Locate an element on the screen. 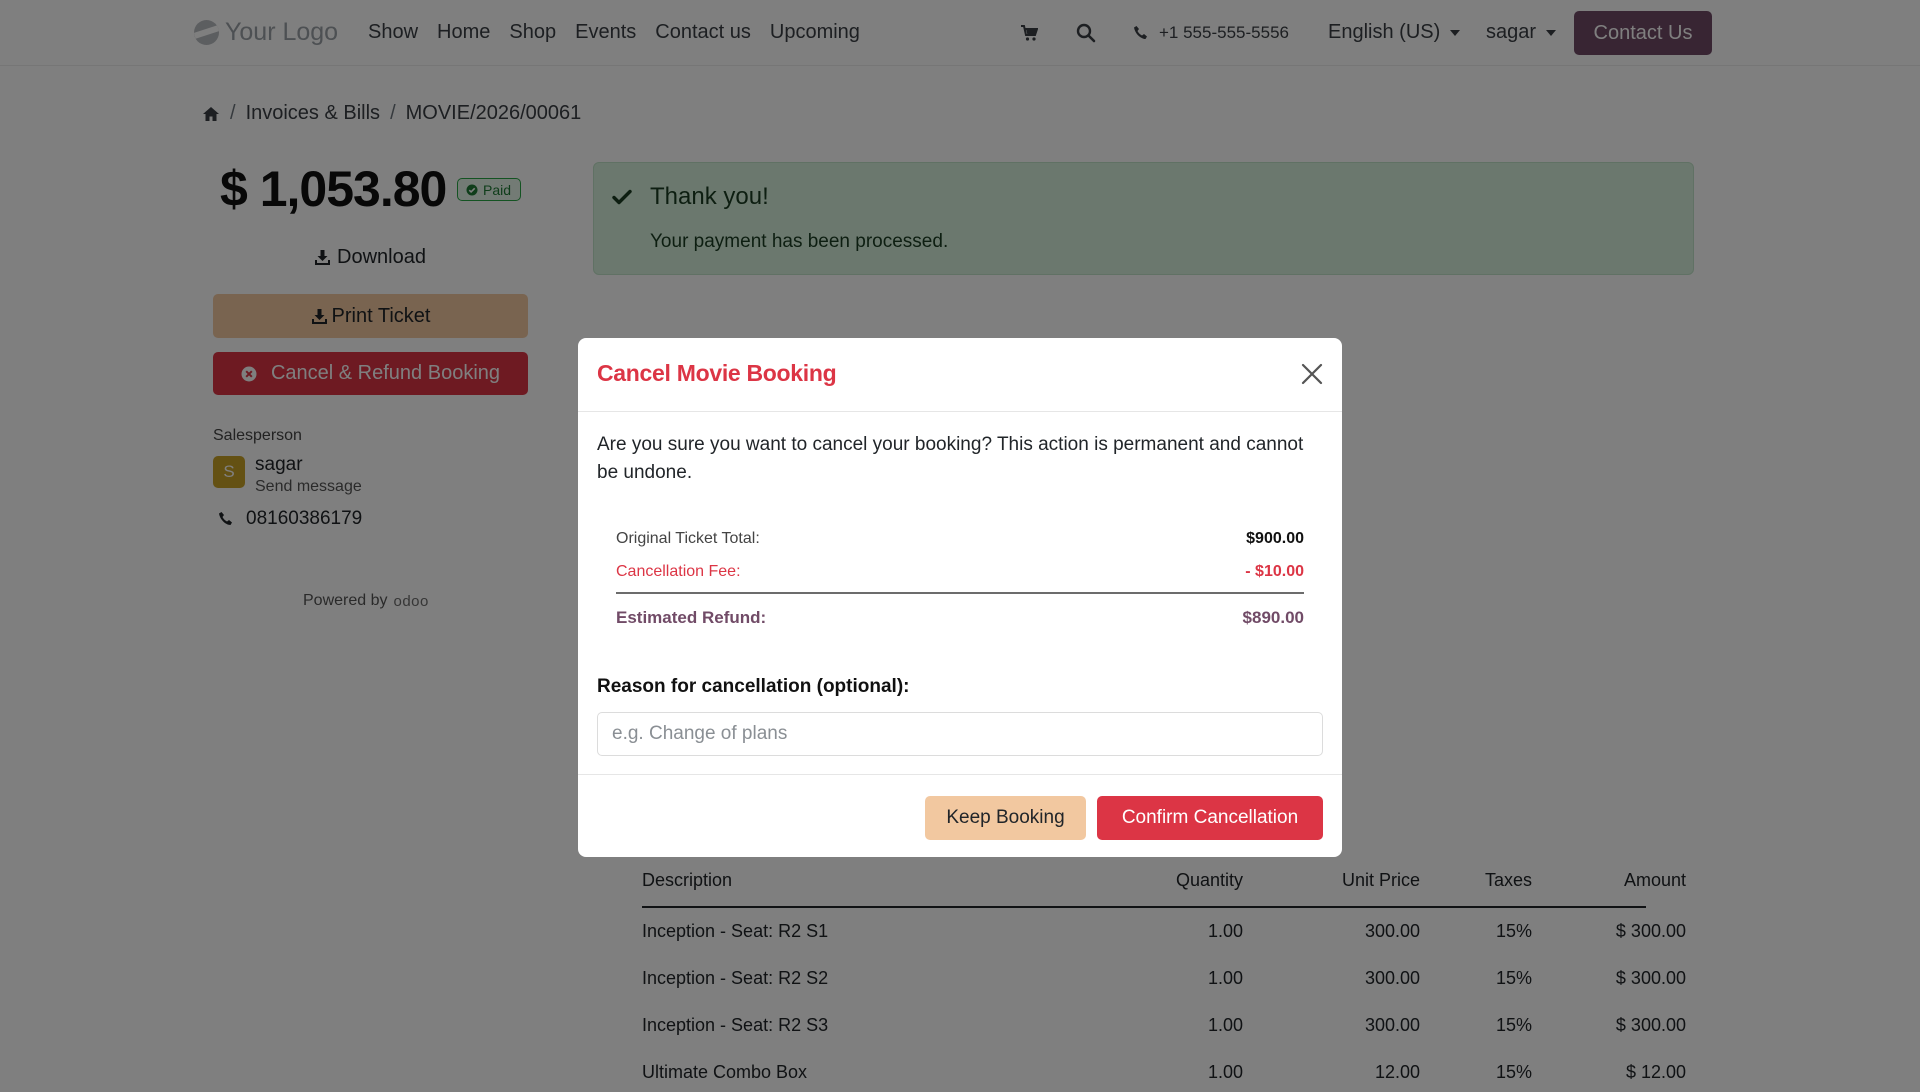  close-icon is located at coordinates (1312, 374).